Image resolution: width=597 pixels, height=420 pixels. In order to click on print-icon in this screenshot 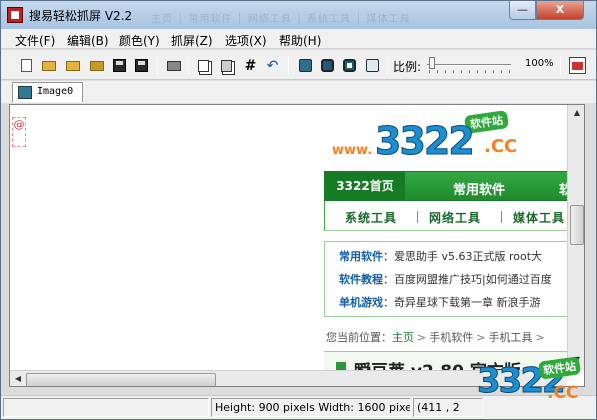, I will do `click(173, 65)`.